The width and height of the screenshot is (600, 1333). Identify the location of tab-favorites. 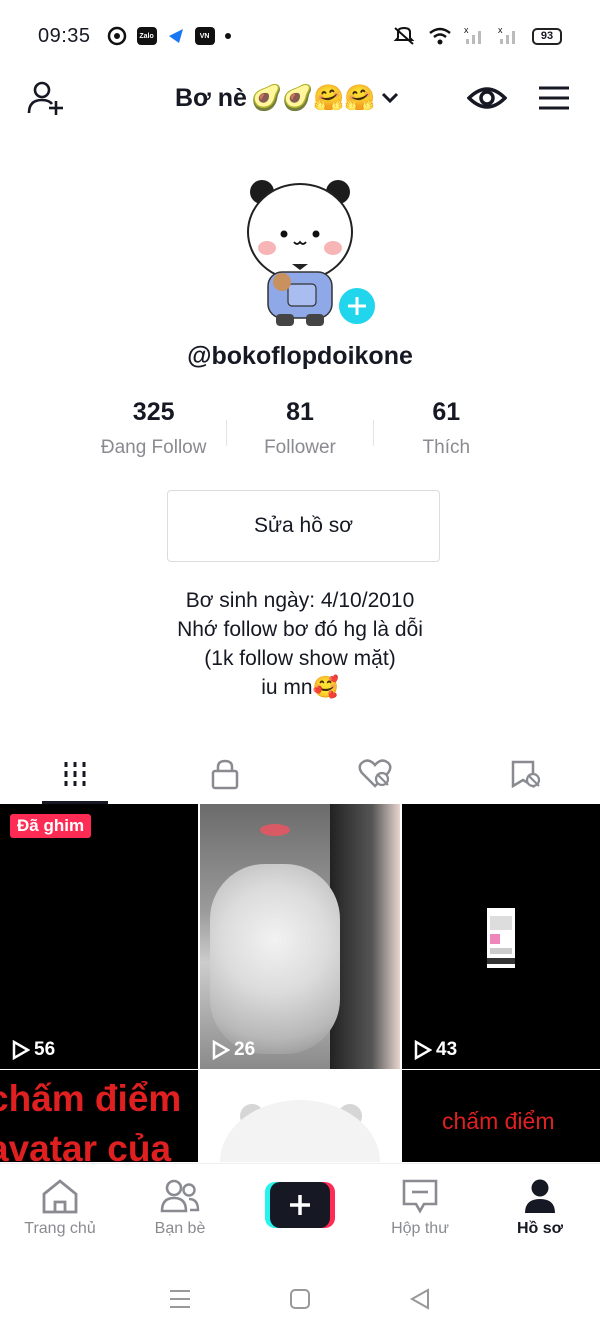
(525, 774).